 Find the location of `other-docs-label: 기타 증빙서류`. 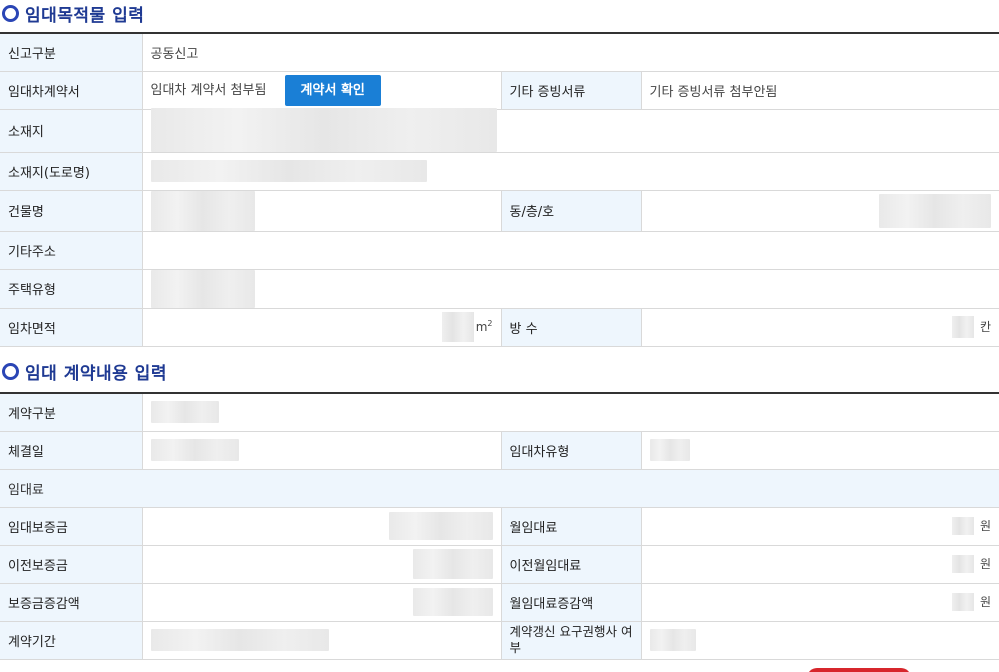

other-docs-label: 기타 증빙서류 is located at coordinates (571, 90).